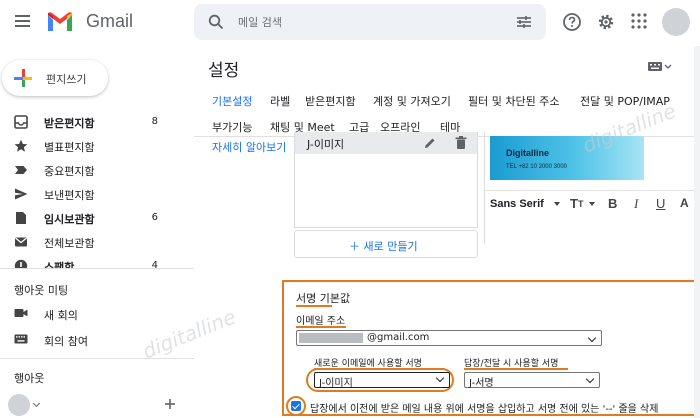  I want to click on bold-icon: B, so click(612, 203).